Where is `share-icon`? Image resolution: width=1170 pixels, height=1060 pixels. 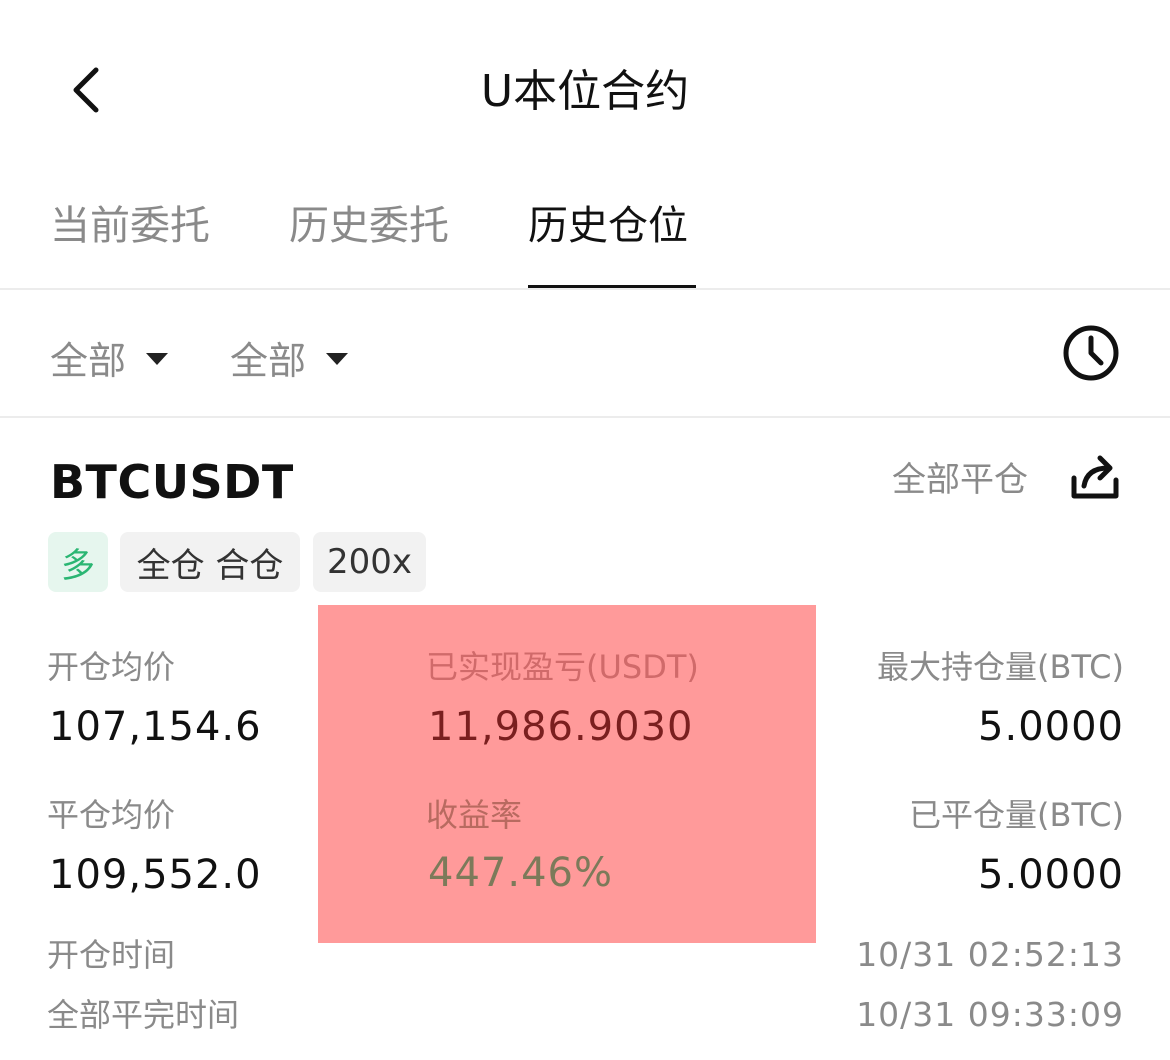
share-icon is located at coordinates (1095, 477).